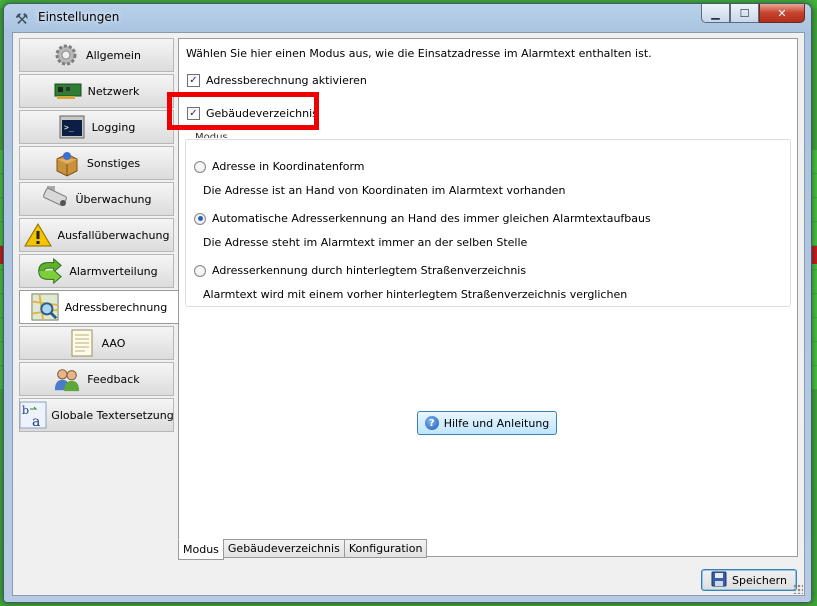 The height and width of the screenshot is (606, 817). What do you see at coordinates (113, 343) in the screenshot?
I see `sidebar-item-label: AAO` at bounding box center [113, 343].